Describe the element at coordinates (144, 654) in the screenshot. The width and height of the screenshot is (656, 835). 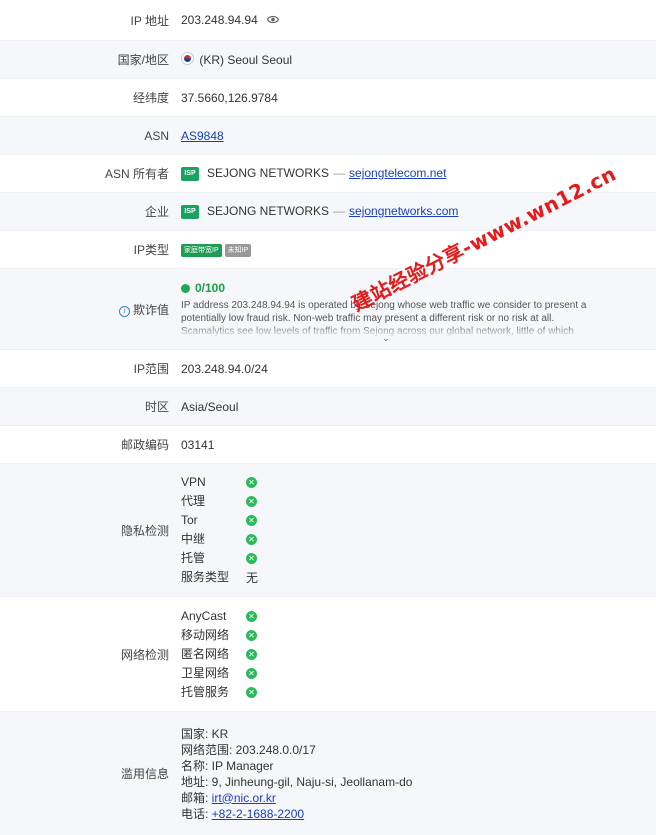
I see `network-label: 网络检测` at that location.